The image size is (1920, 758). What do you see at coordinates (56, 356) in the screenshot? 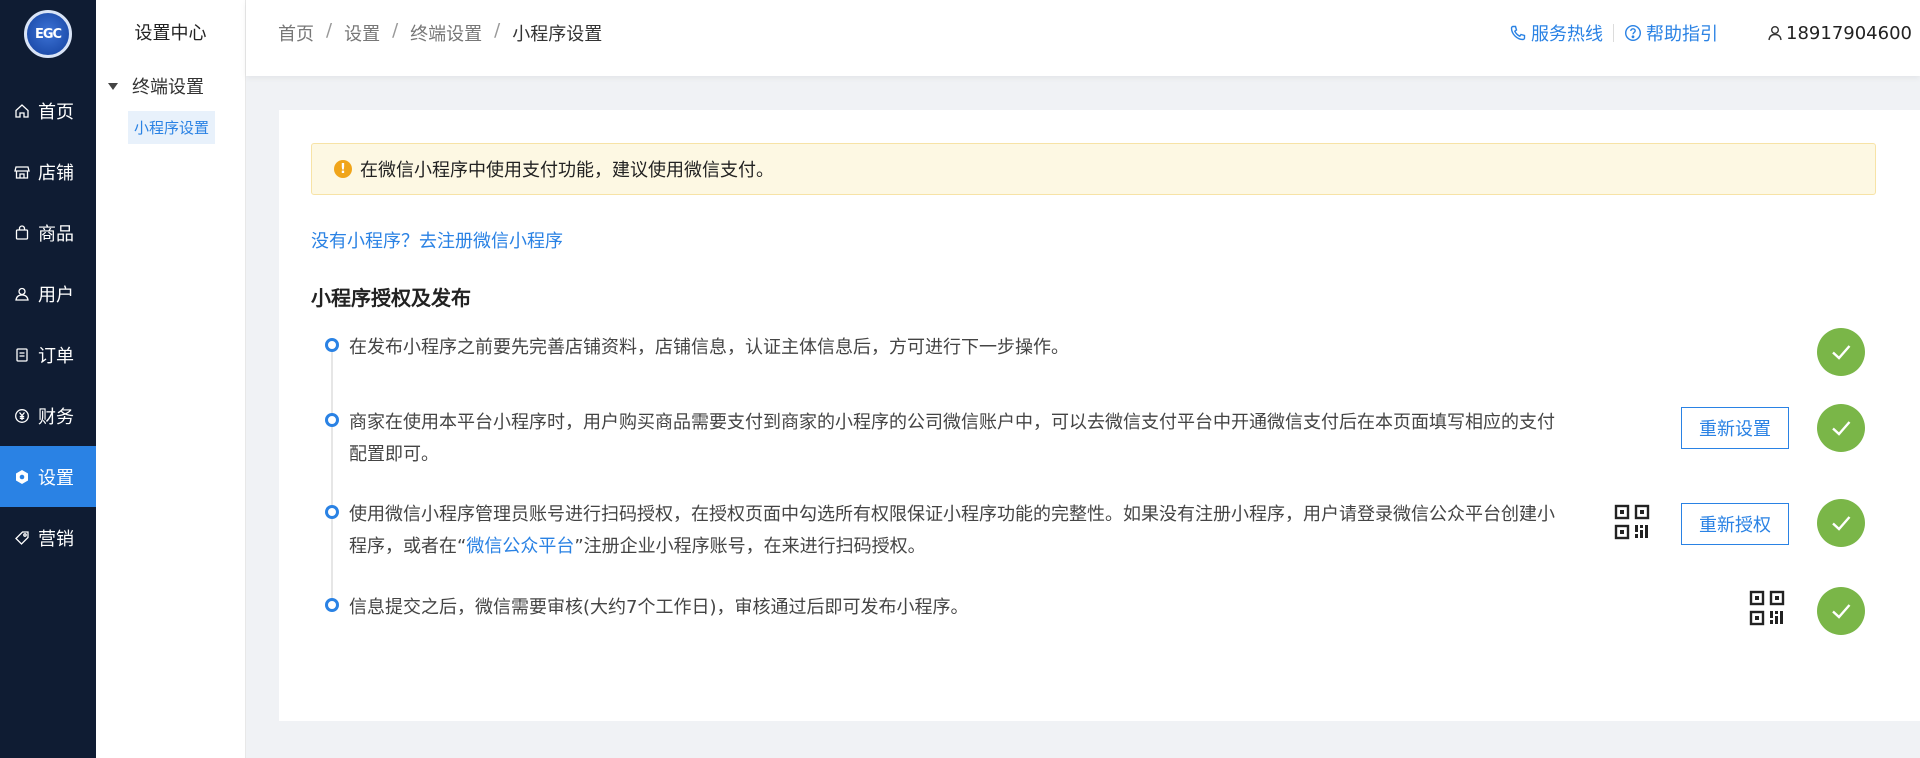
I see `nav-label: 订单` at bounding box center [56, 356].